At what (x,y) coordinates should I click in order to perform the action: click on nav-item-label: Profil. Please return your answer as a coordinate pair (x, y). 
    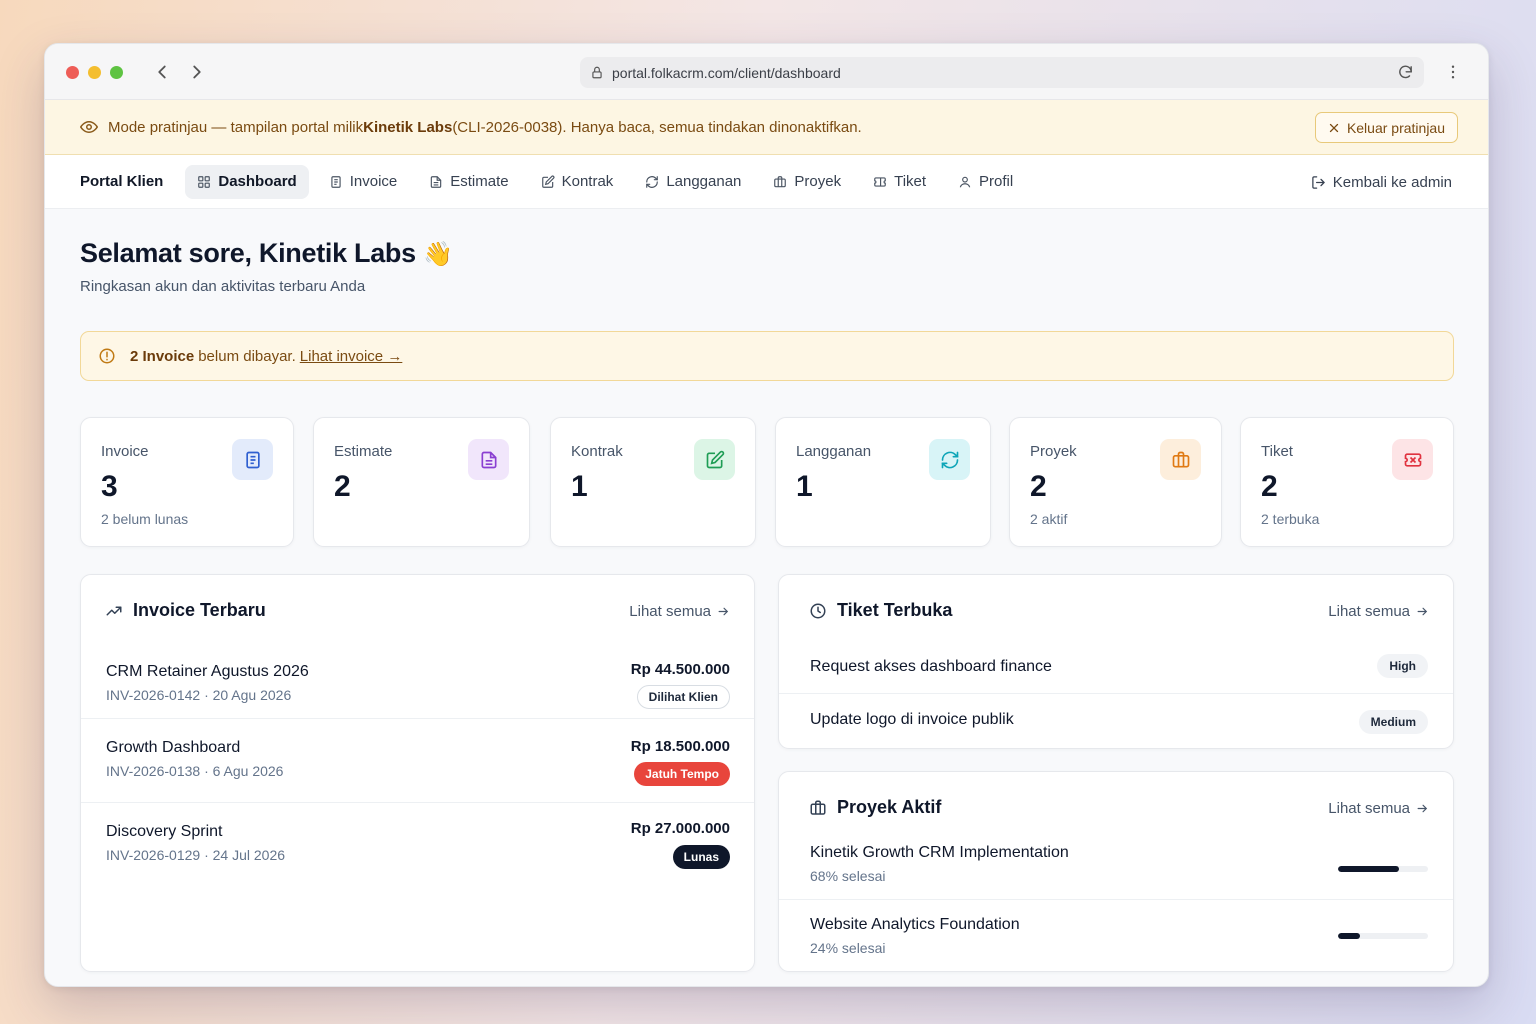
    Looking at the image, I should click on (996, 181).